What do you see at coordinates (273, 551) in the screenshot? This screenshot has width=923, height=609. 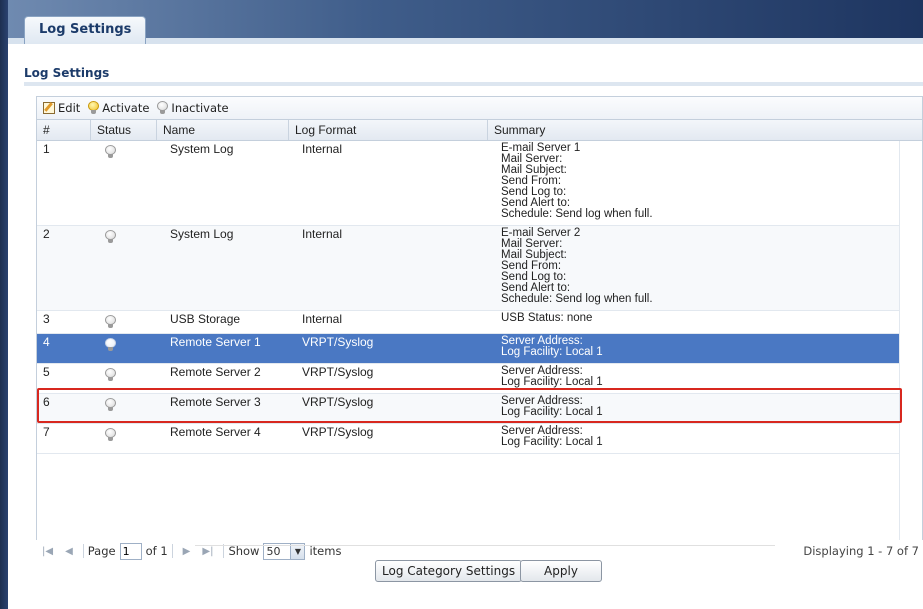 I see `items-per-page-value: 50` at bounding box center [273, 551].